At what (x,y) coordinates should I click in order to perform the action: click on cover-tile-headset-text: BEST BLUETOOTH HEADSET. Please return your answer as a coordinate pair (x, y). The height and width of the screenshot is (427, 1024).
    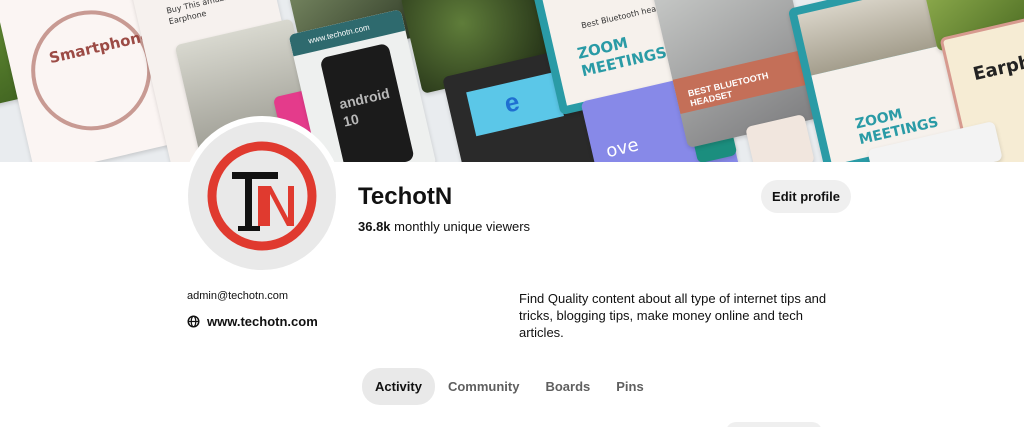
    Looking at the image, I should click on (728, 89).